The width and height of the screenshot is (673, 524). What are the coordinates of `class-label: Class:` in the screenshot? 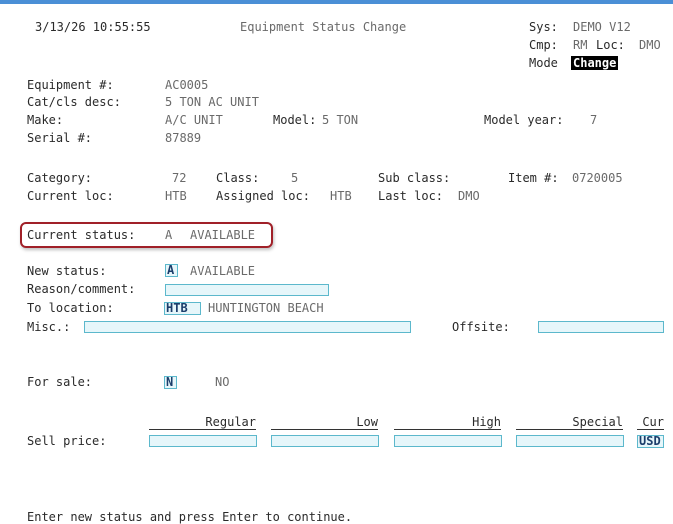 It's located at (238, 178).